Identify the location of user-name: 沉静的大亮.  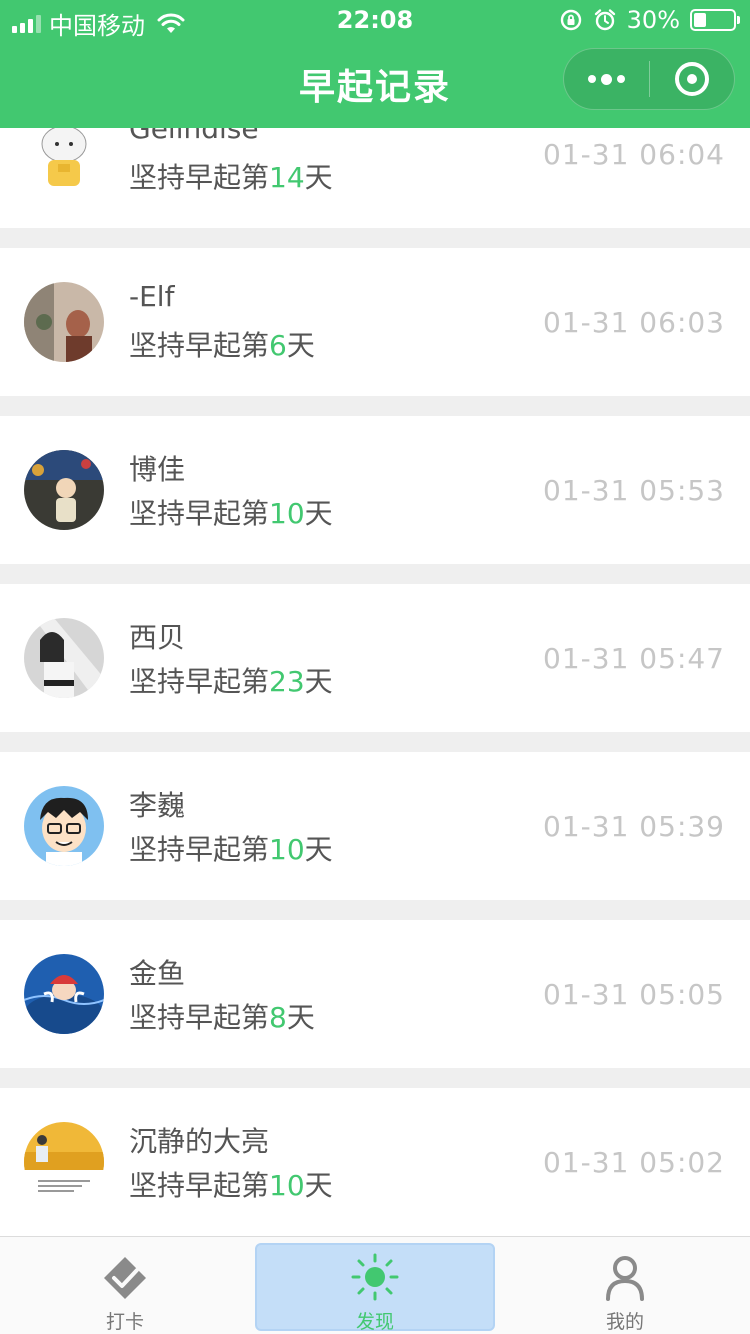
(199, 1141).